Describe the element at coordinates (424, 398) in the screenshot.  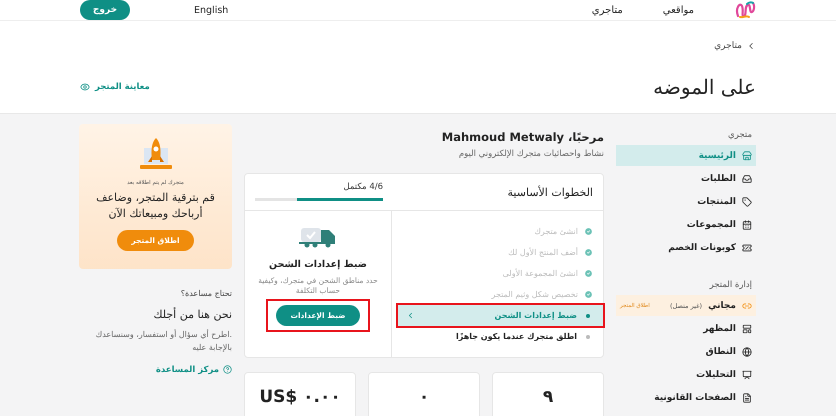
I see `stat-value: ٠` at that location.